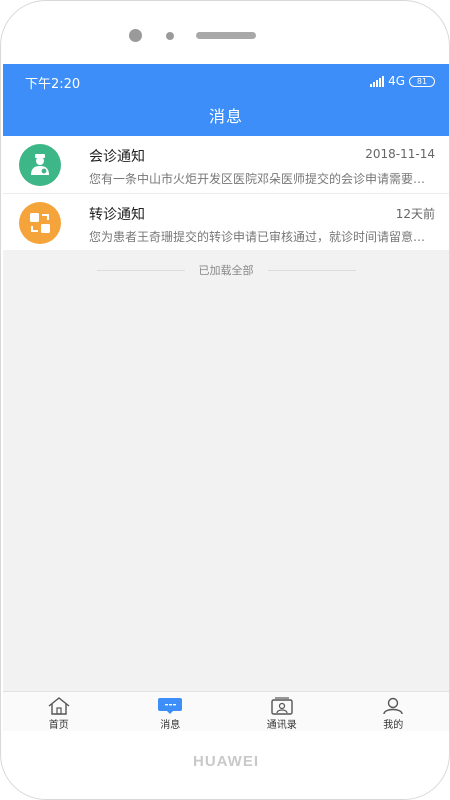 Image resolution: width=450 pixels, height=800 pixels. I want to click on front-camera, so click(135, 35).